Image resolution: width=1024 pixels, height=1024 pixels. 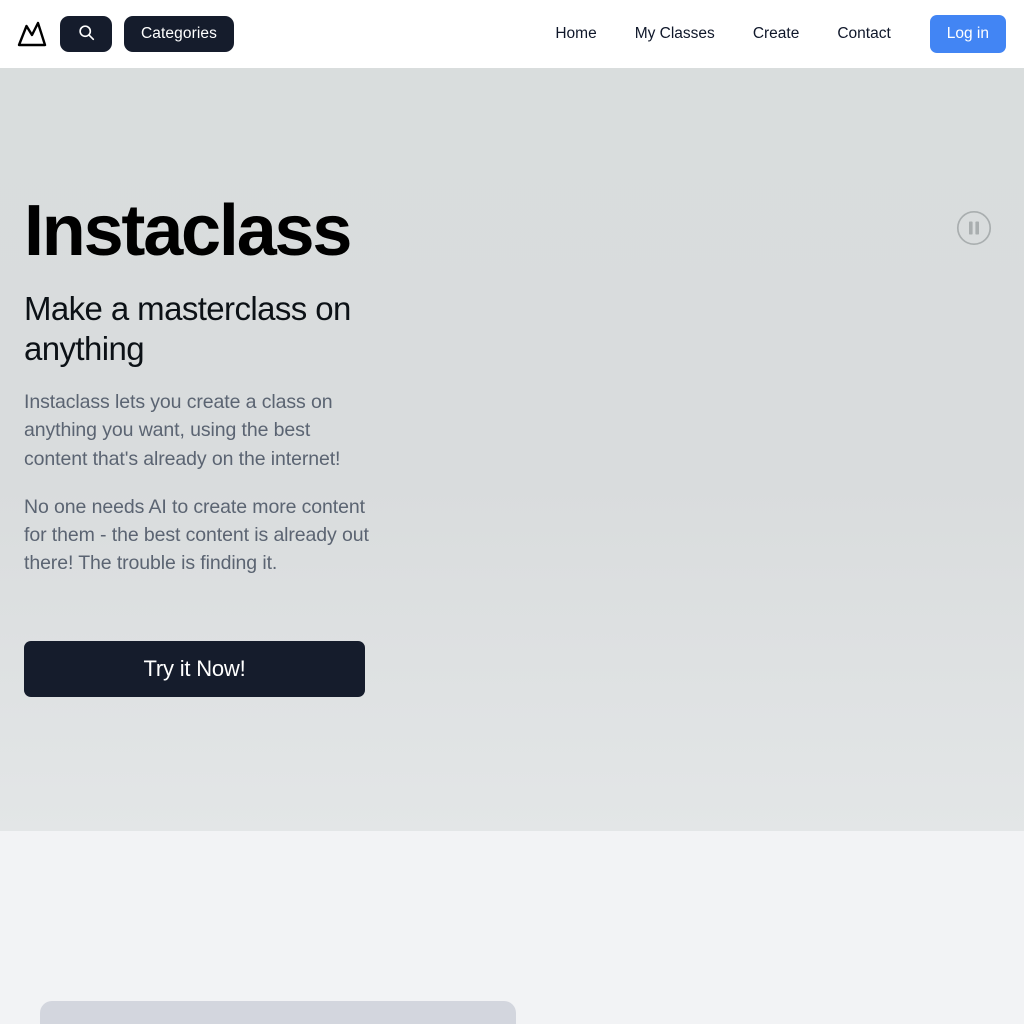 I want to click on page-title: Instaclass, so click(x=188, y=231).